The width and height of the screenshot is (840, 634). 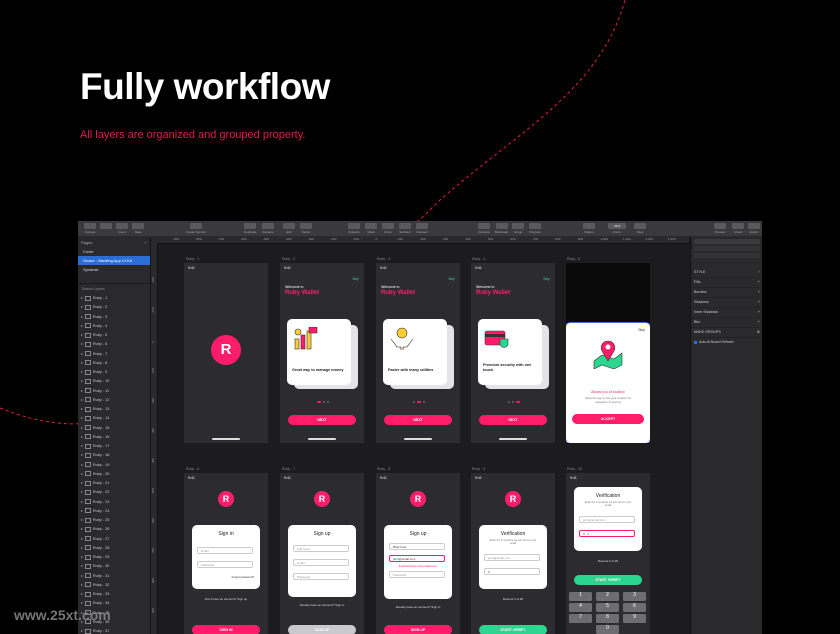 I want to click on scissors-button: Scissors, so click(x=354, y=228).